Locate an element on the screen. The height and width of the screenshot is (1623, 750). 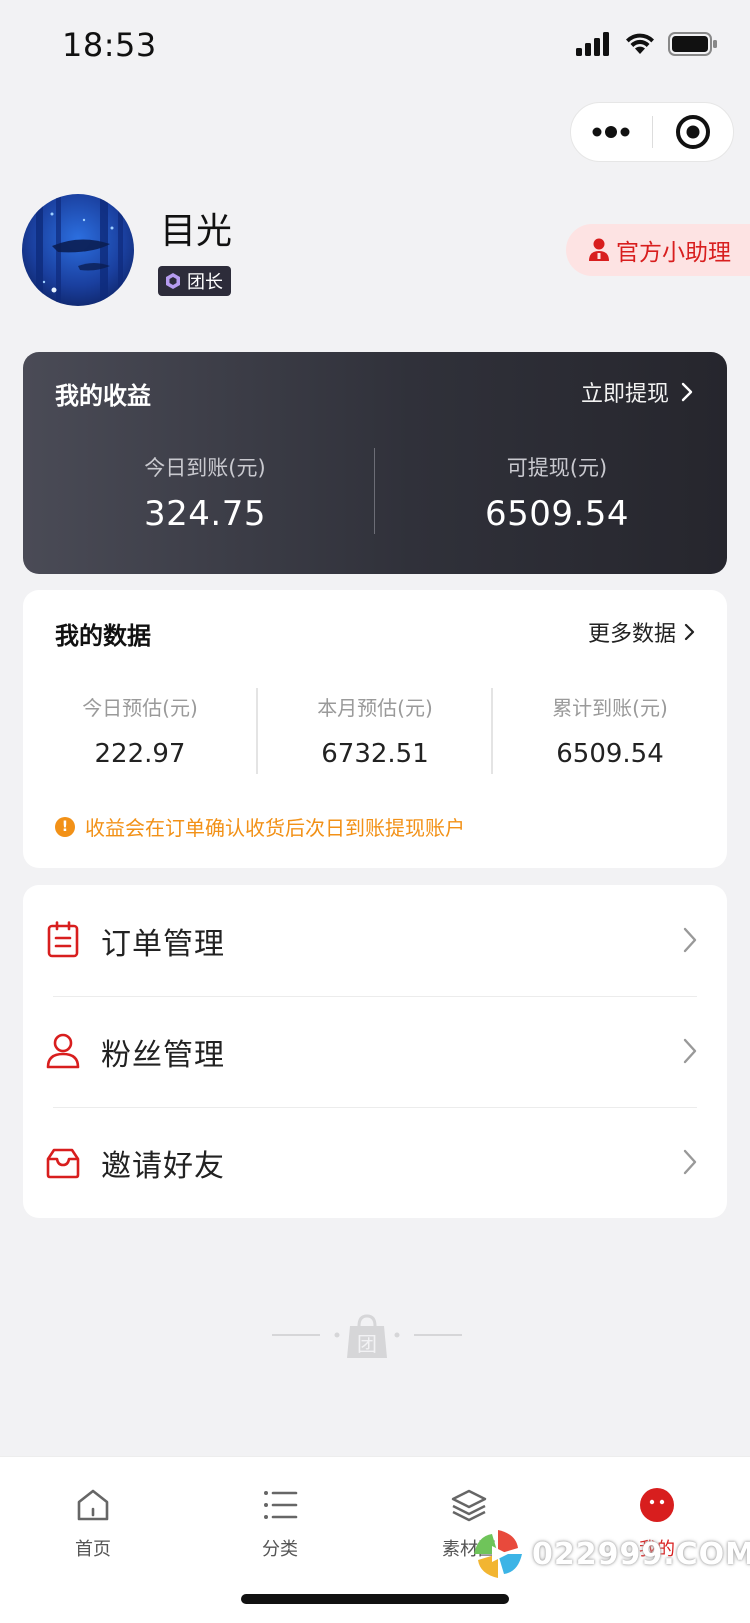
tab-category: 分类 is located at coordinates (280, 1523).